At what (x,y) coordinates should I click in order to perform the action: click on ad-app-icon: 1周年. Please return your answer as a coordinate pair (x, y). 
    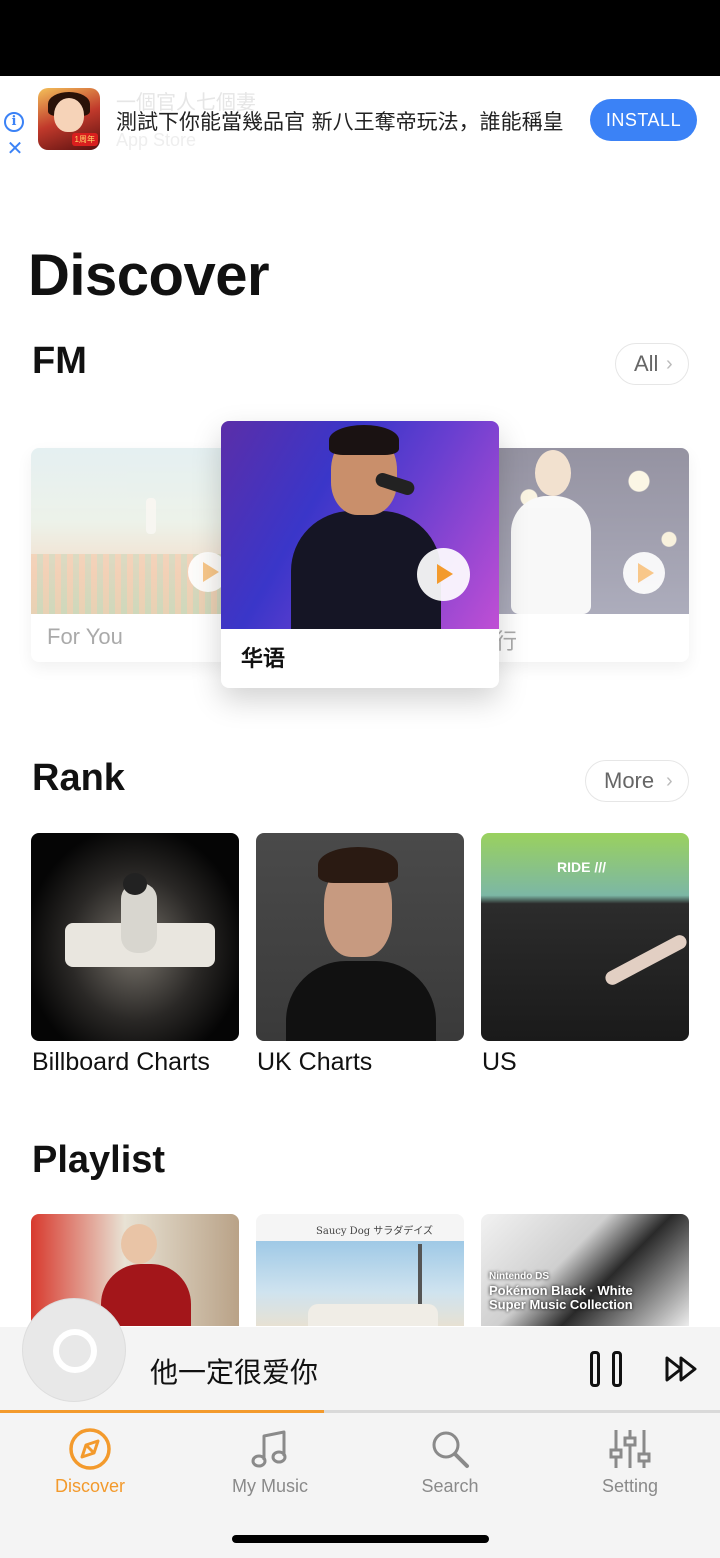
    Looking at the image, I should click on (69, 119).